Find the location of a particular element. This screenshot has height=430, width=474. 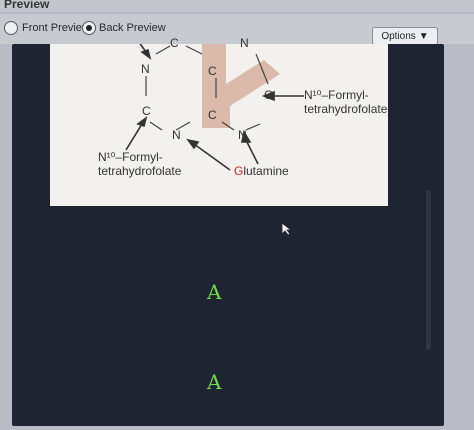

chevron-down-icon: ▼ is located at coordinates (423, 36).